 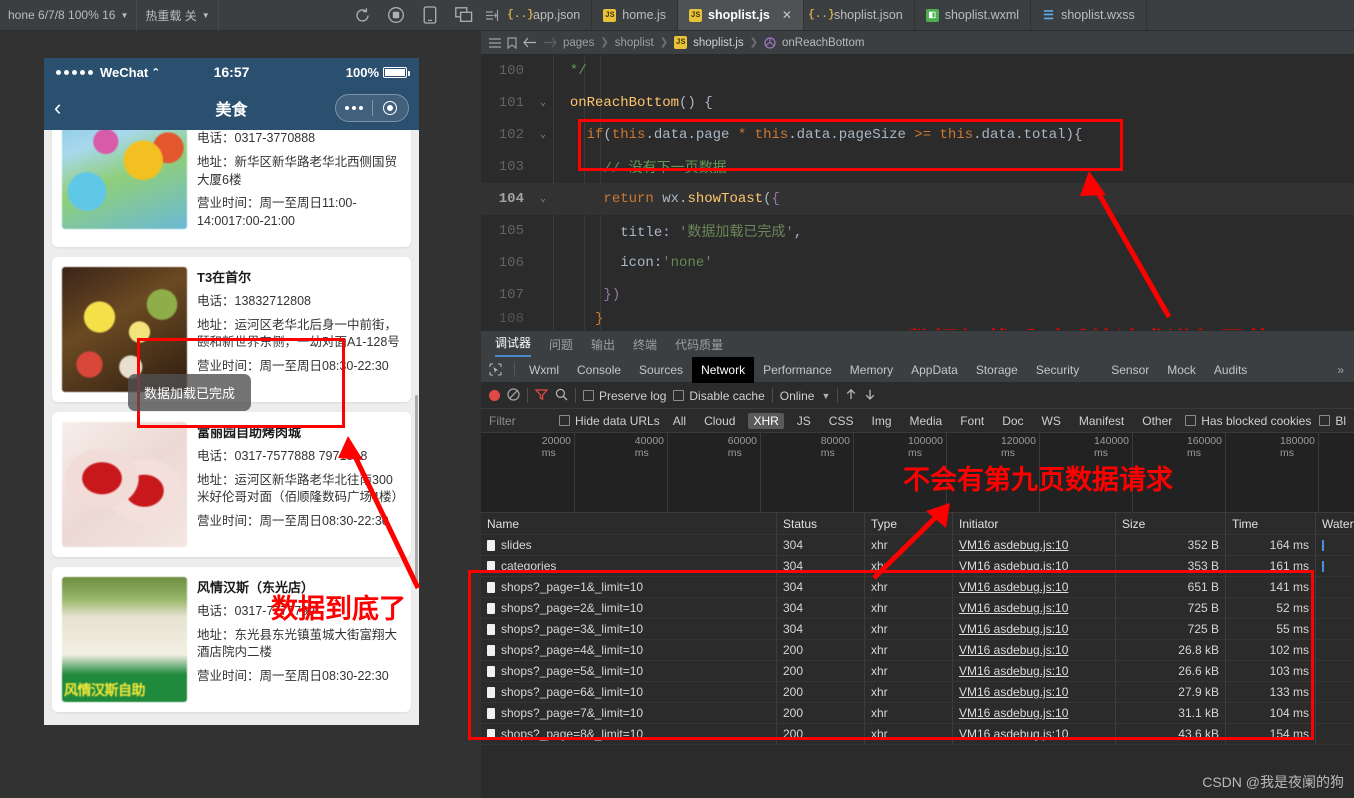 I want to click on cell-name: shops?_page=7&_limit=10, so click(x=629, y=713).